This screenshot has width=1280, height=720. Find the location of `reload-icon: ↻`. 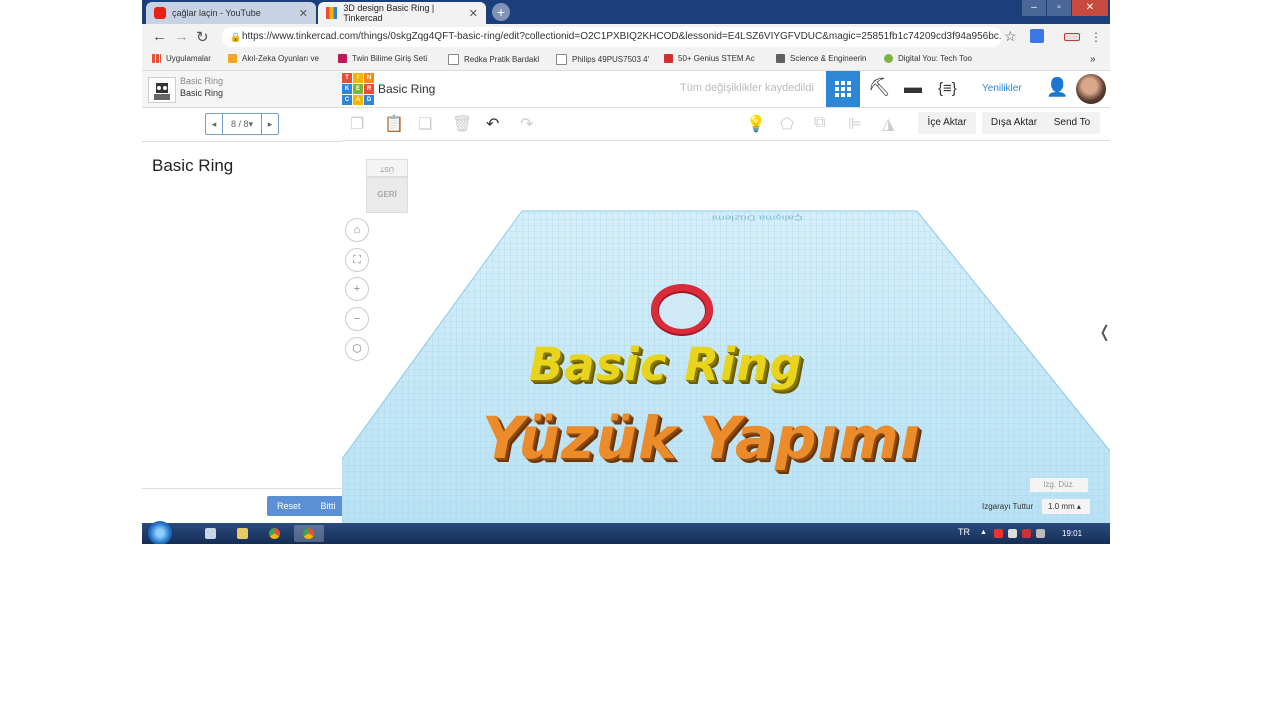

reload-icon: ↻ is located at coordinates (202, 37).